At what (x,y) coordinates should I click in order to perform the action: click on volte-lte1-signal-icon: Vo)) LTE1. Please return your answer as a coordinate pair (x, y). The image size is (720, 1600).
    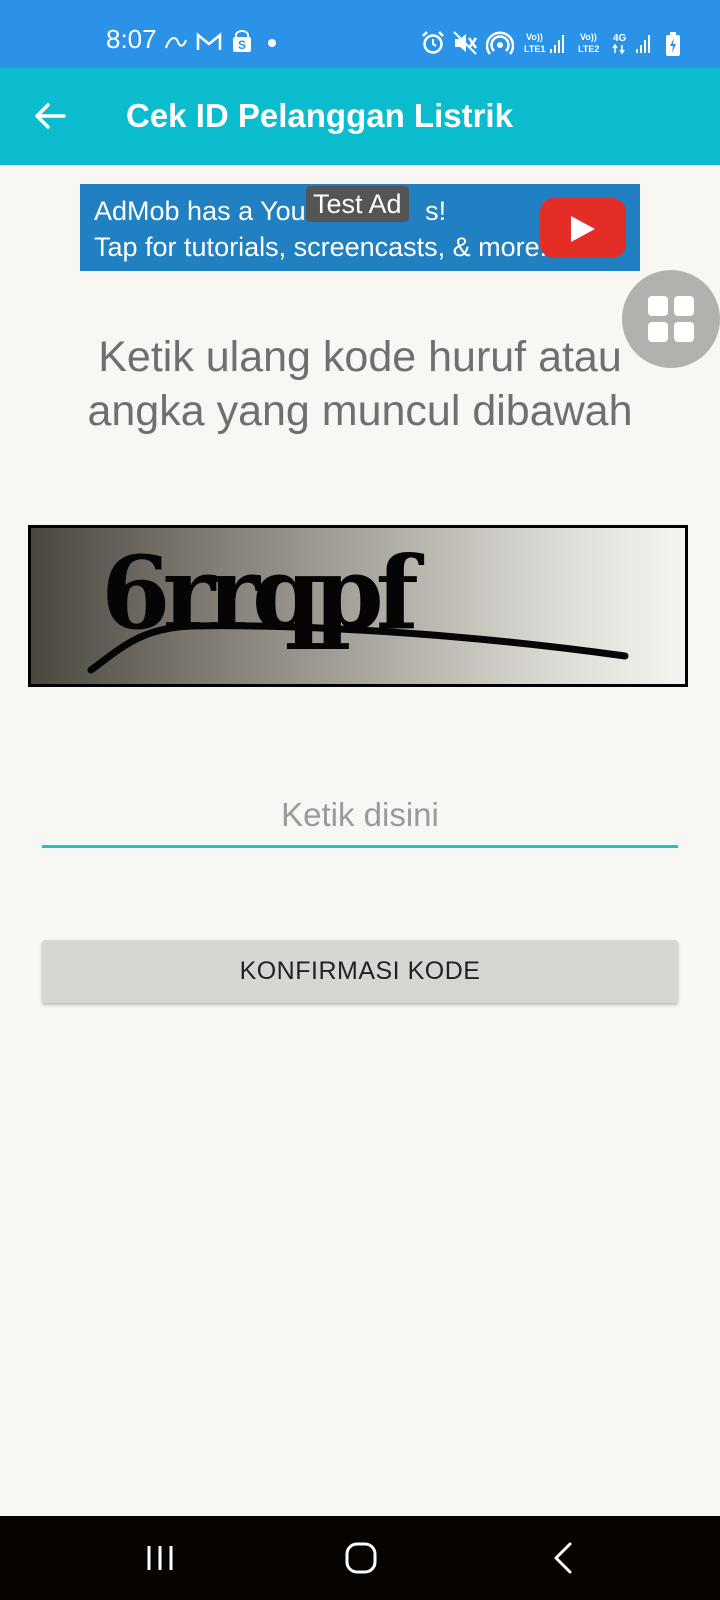
    Looking at the image, I should click on (544, 43).